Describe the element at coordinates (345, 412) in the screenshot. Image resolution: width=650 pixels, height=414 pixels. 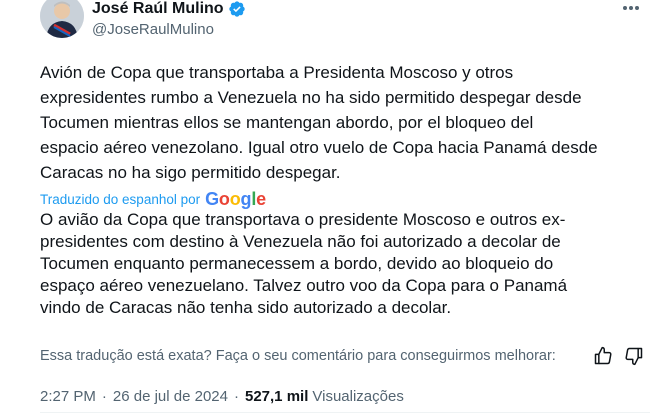
I see `divider` at that location.